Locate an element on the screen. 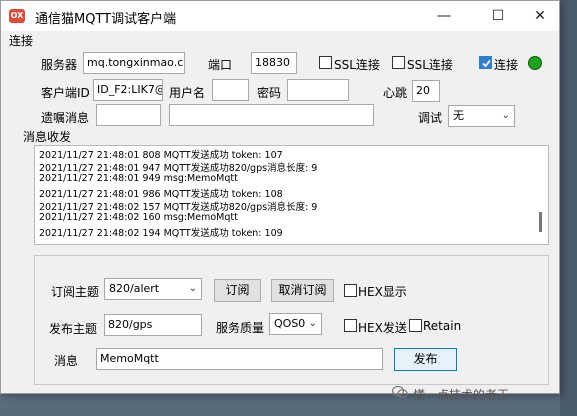 Image resolution: width=577 pixels, height=416 pixels. retain-label: Retain is located at coordinates (442, 326).